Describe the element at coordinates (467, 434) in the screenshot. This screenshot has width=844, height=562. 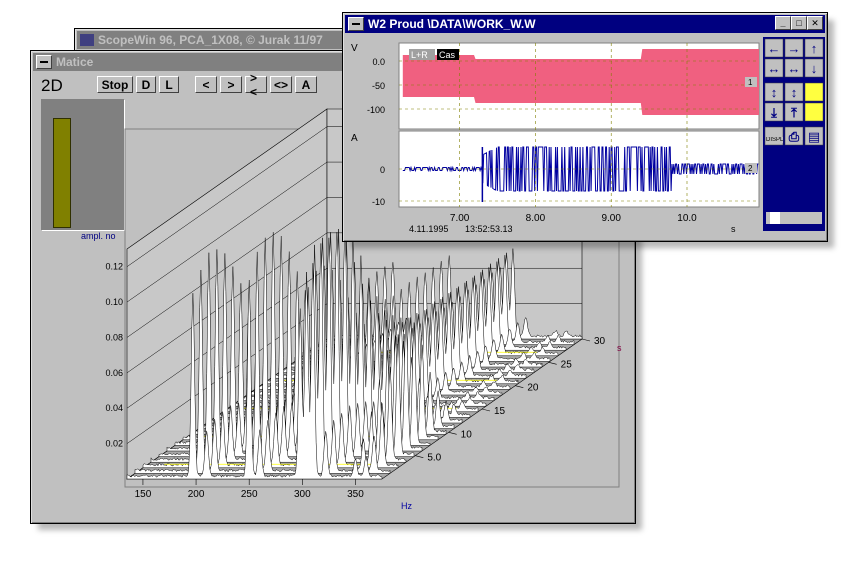
I see `y-tick-label: 10` at that location.